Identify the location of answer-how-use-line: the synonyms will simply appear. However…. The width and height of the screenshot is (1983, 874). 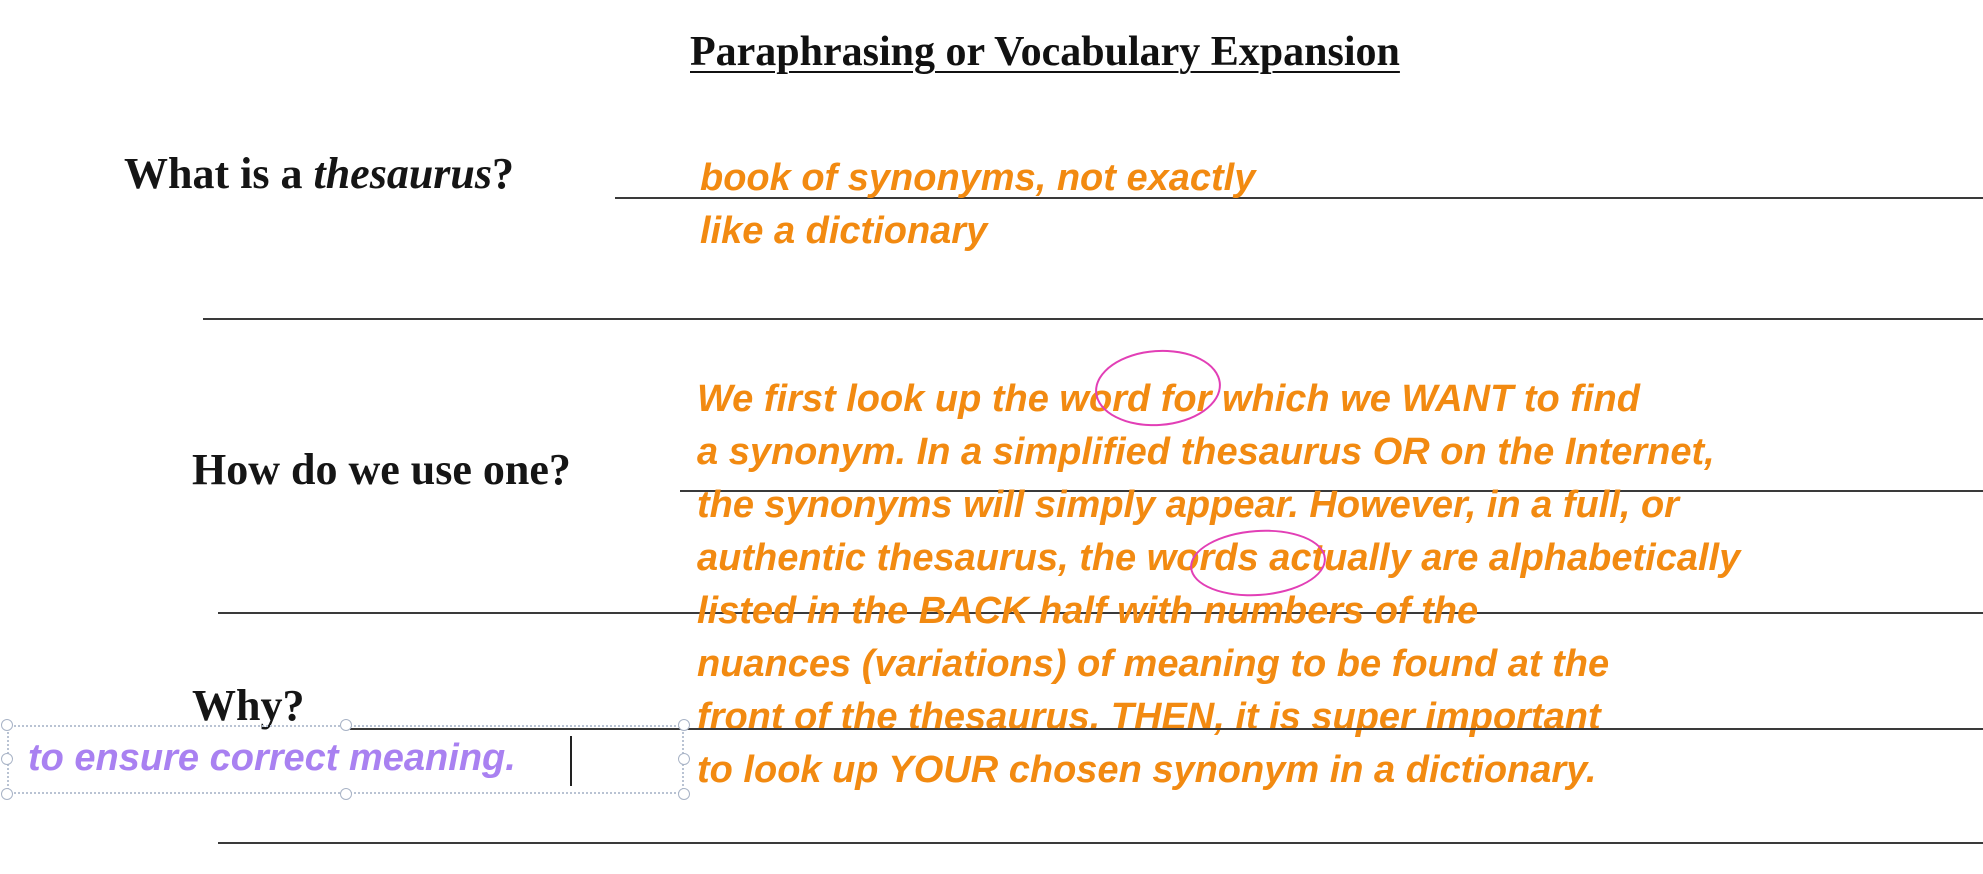
(1188, 505).